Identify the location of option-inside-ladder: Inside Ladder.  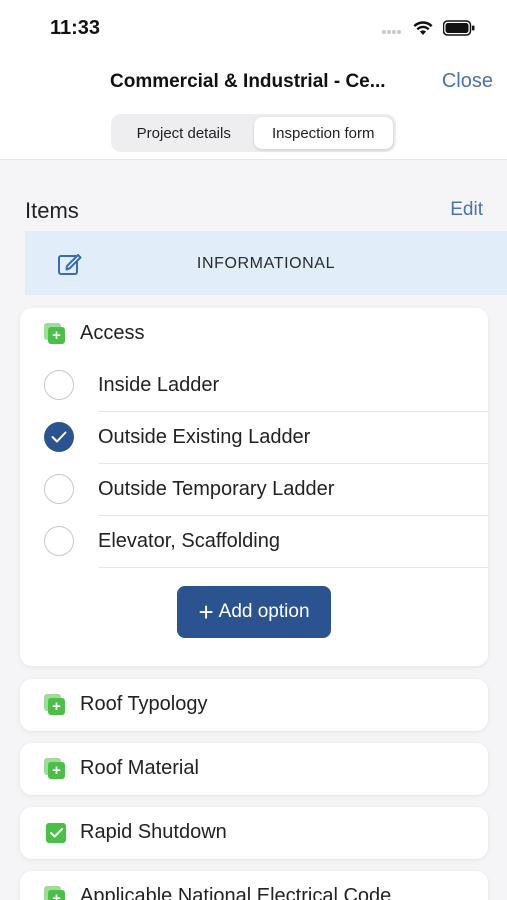
(266, 385).